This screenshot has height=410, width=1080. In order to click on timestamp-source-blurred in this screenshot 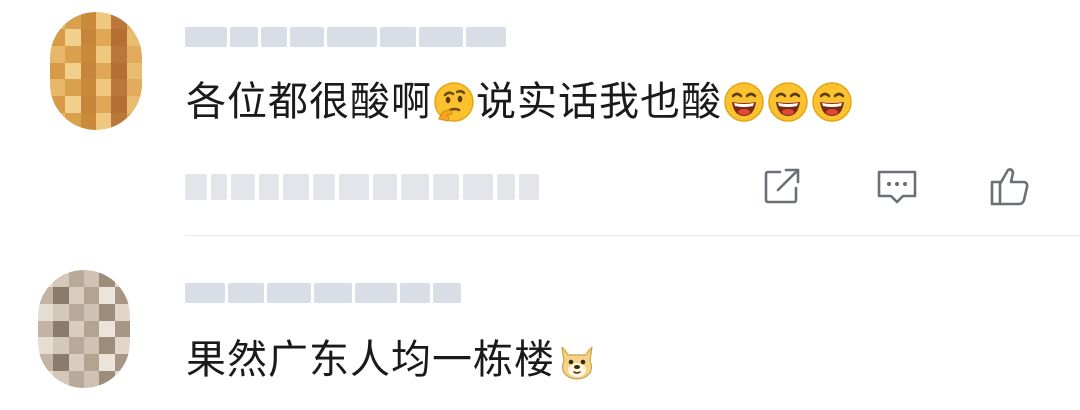, I will do `click(362, 187)`.